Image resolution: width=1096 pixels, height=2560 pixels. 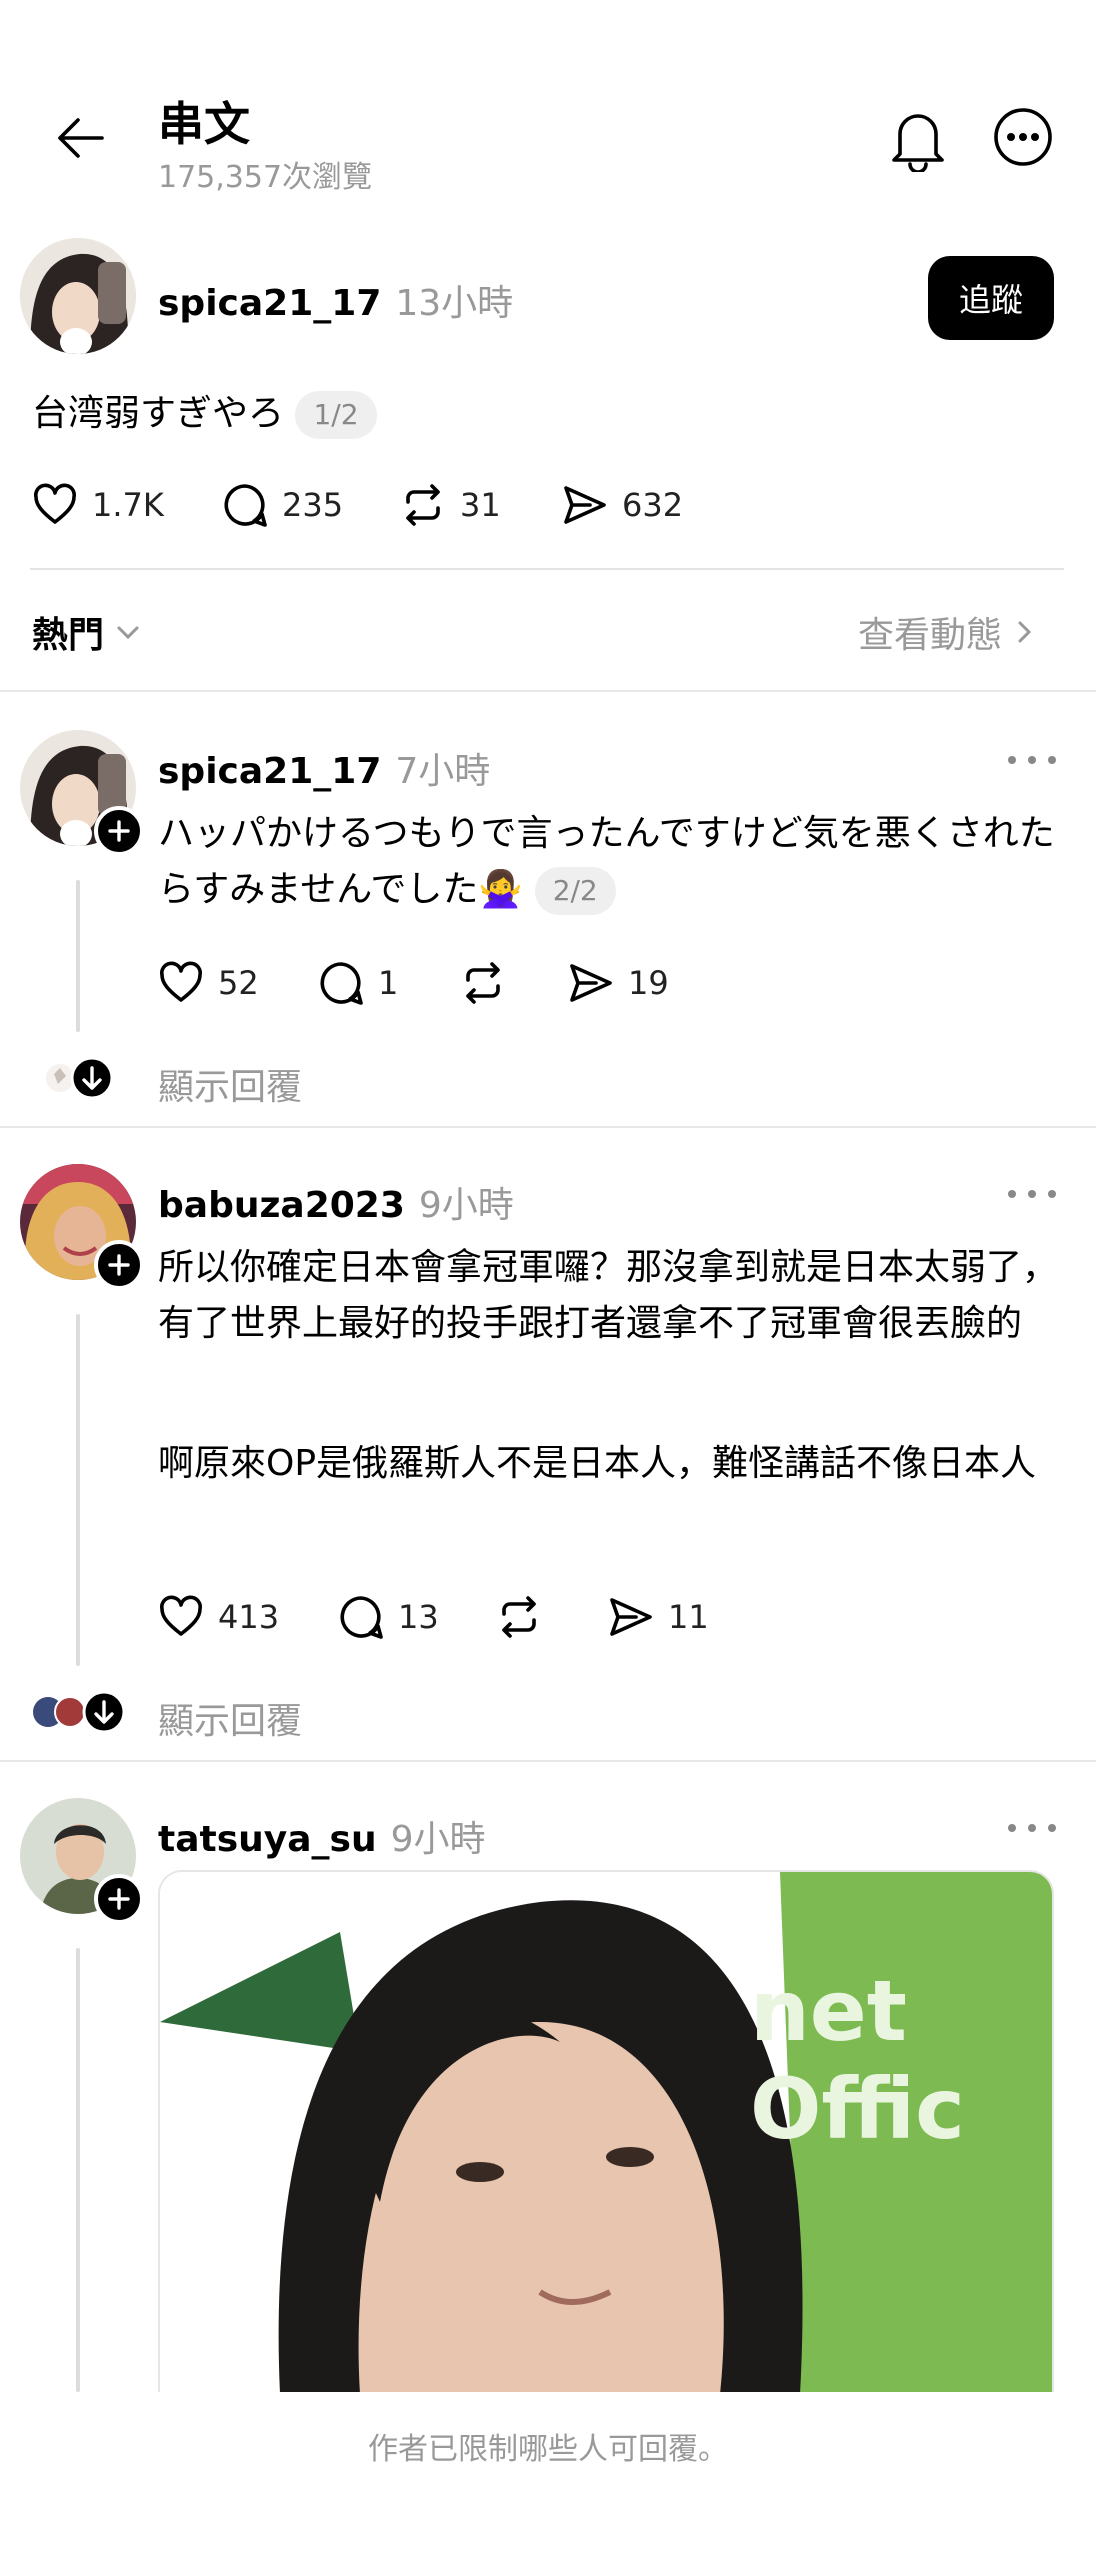 I want to click on sort-dropdown: 熱門, so click(x=87, y=632).